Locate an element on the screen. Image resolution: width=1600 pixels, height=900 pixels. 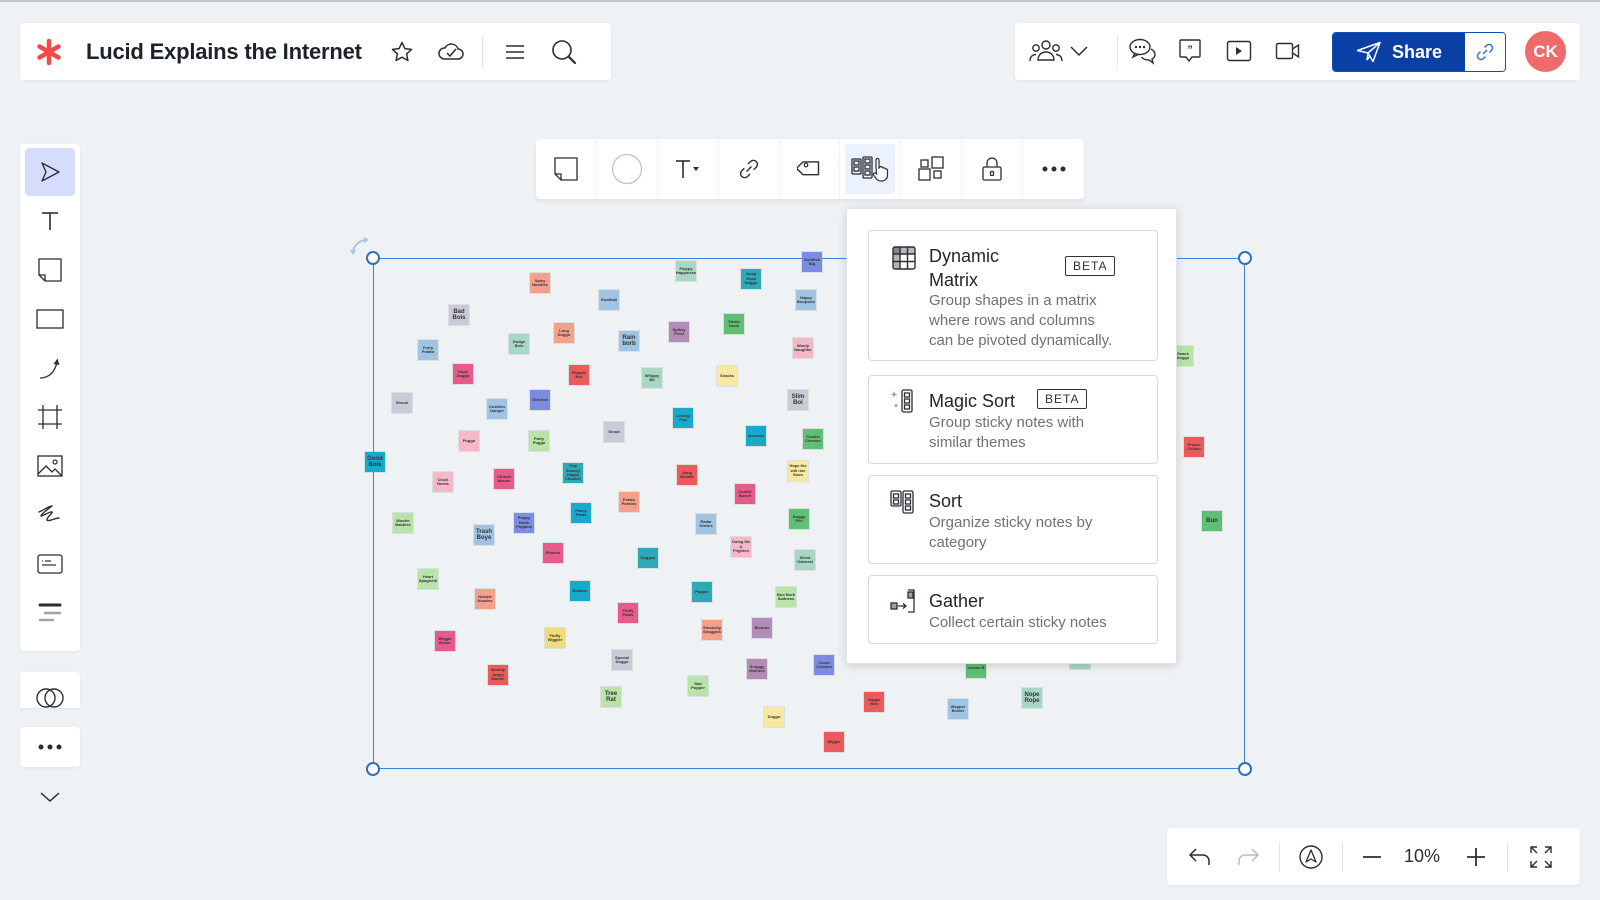
zoom-level: 10% is located at coordinates (1422, 856).